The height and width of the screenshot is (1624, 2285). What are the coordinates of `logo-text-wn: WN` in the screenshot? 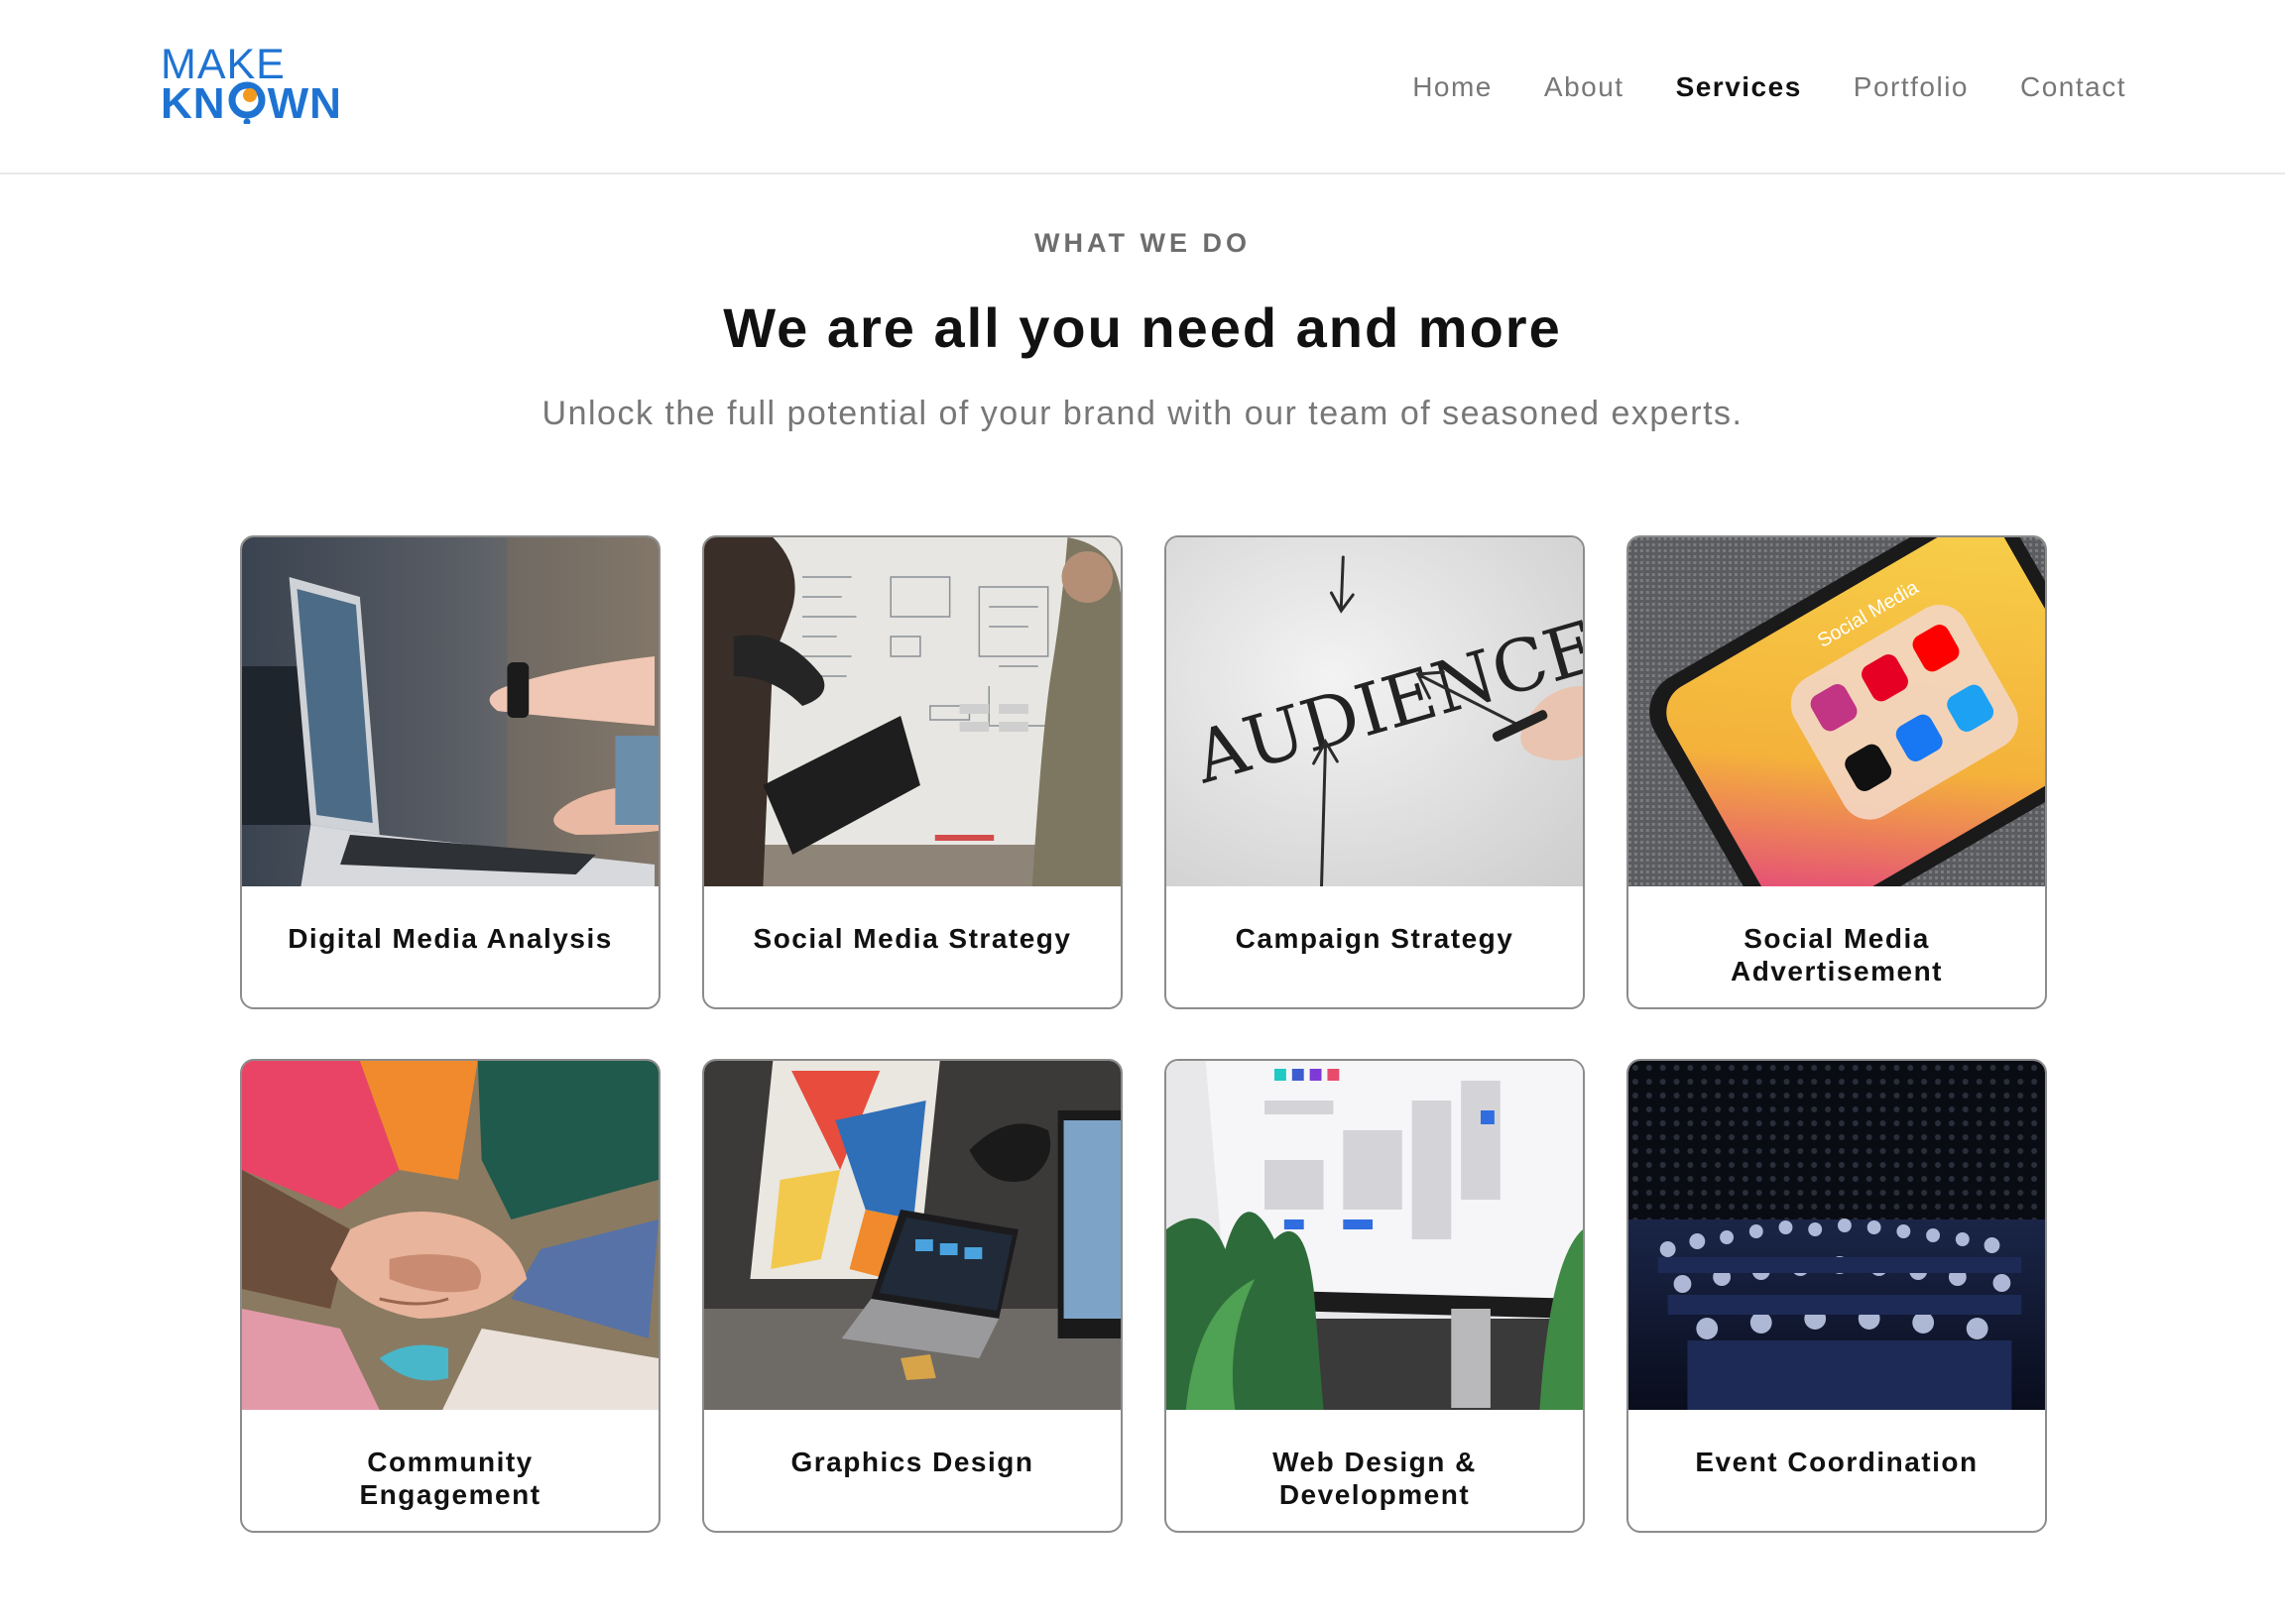 It's located at (304, 103).